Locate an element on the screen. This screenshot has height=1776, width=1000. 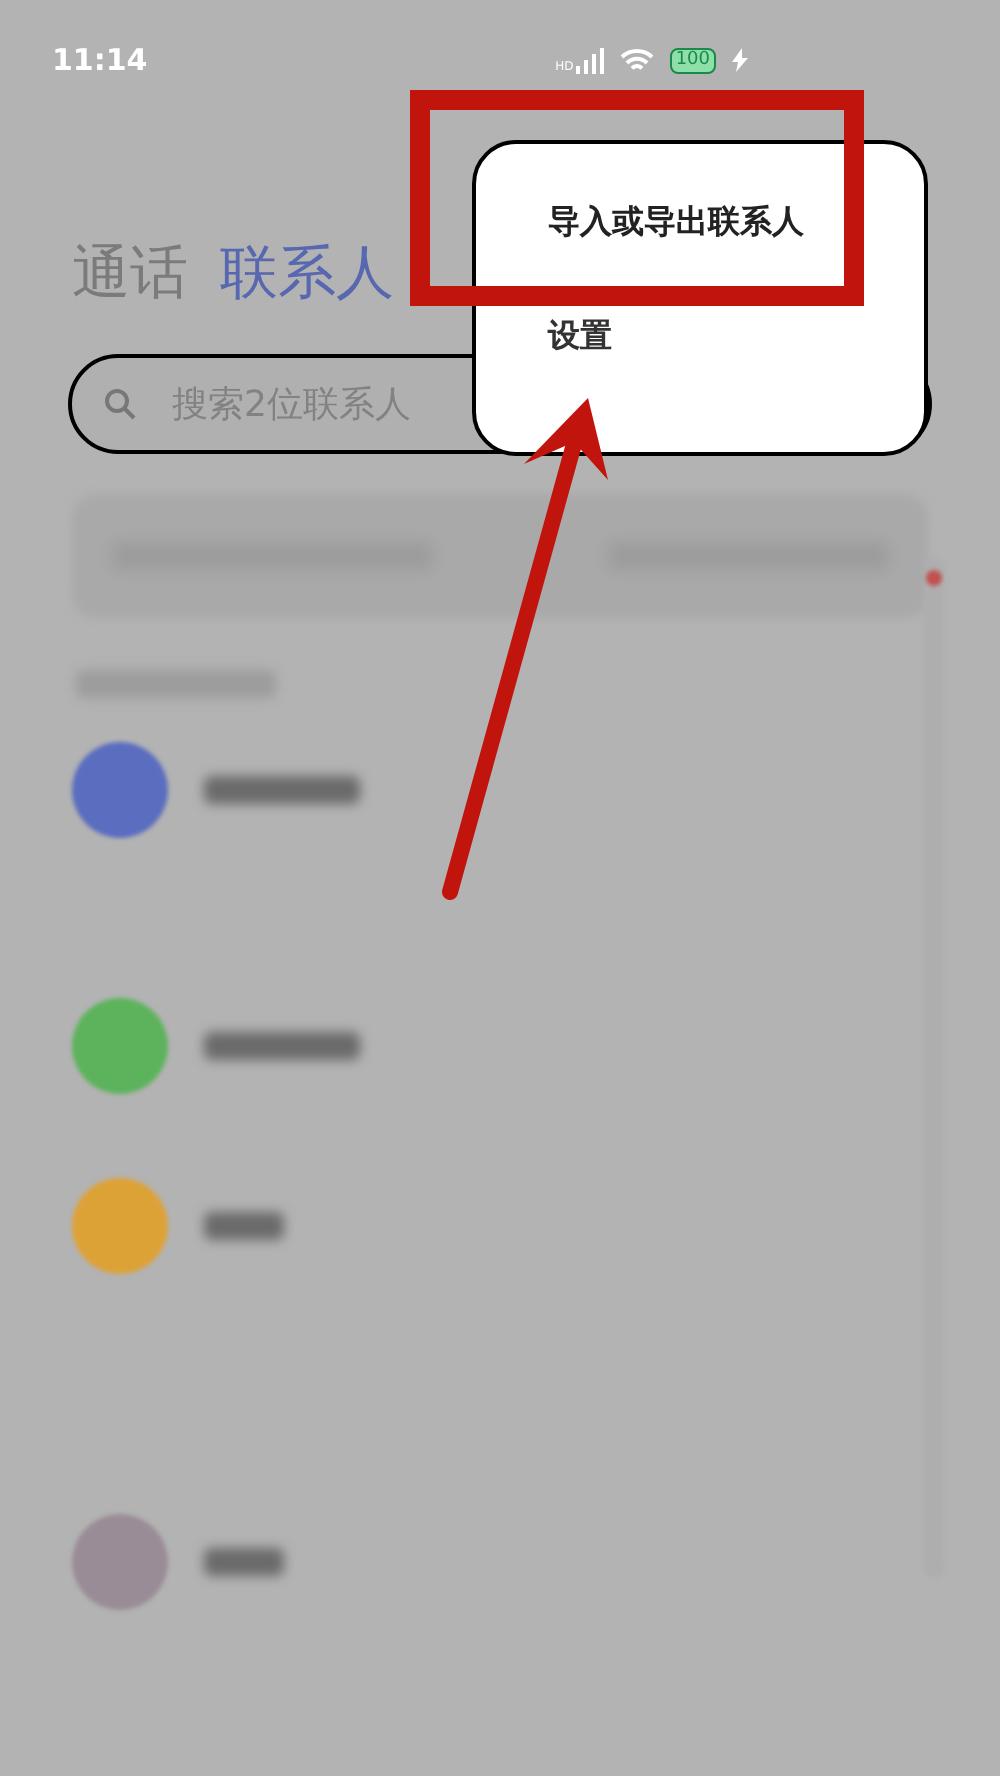
signal-icon is located at coordinates (589, 60).